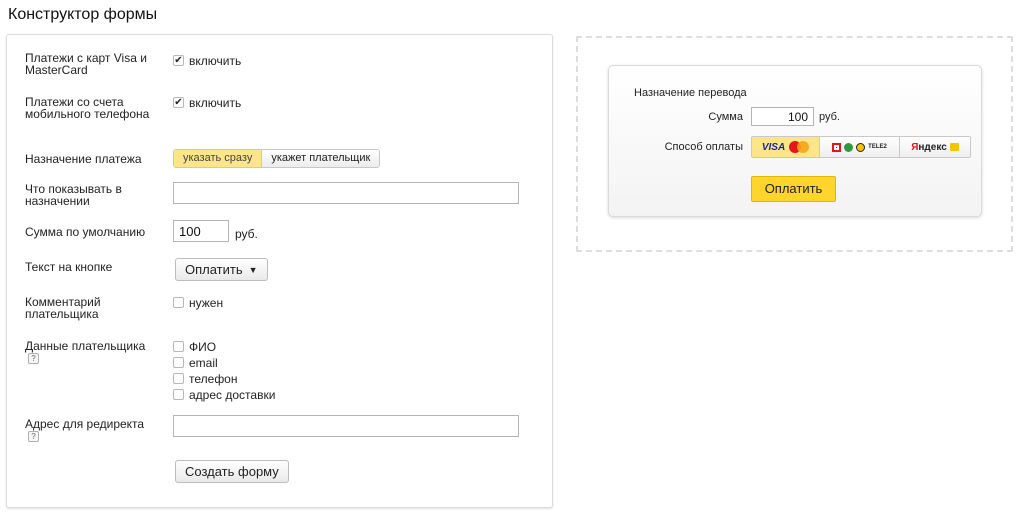 The image size is (1024, 514). Describe the element at coordinates (224, 395) in the screenshot. I see `payer-data-address-checkbox: адрес доставки` at that location.